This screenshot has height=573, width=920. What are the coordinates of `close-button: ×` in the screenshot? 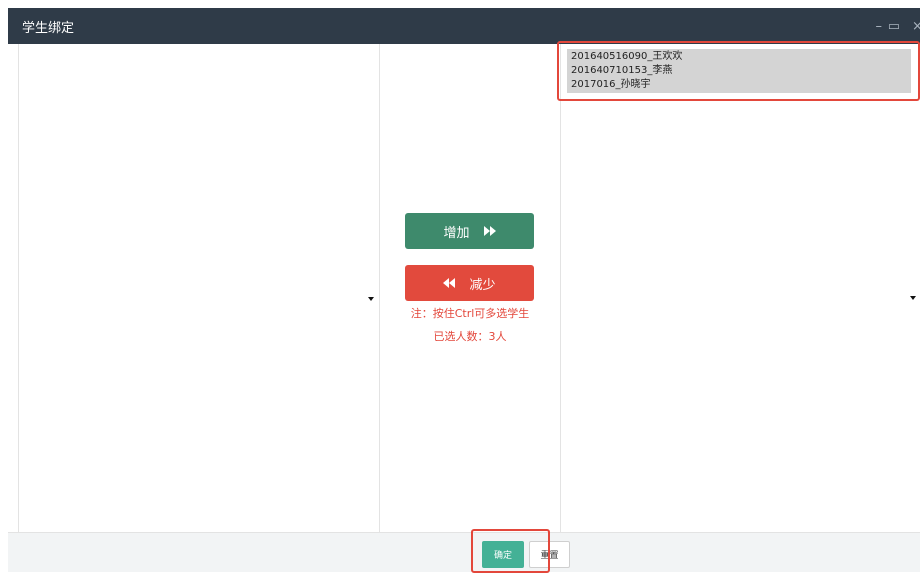 It's located at (916, 26).